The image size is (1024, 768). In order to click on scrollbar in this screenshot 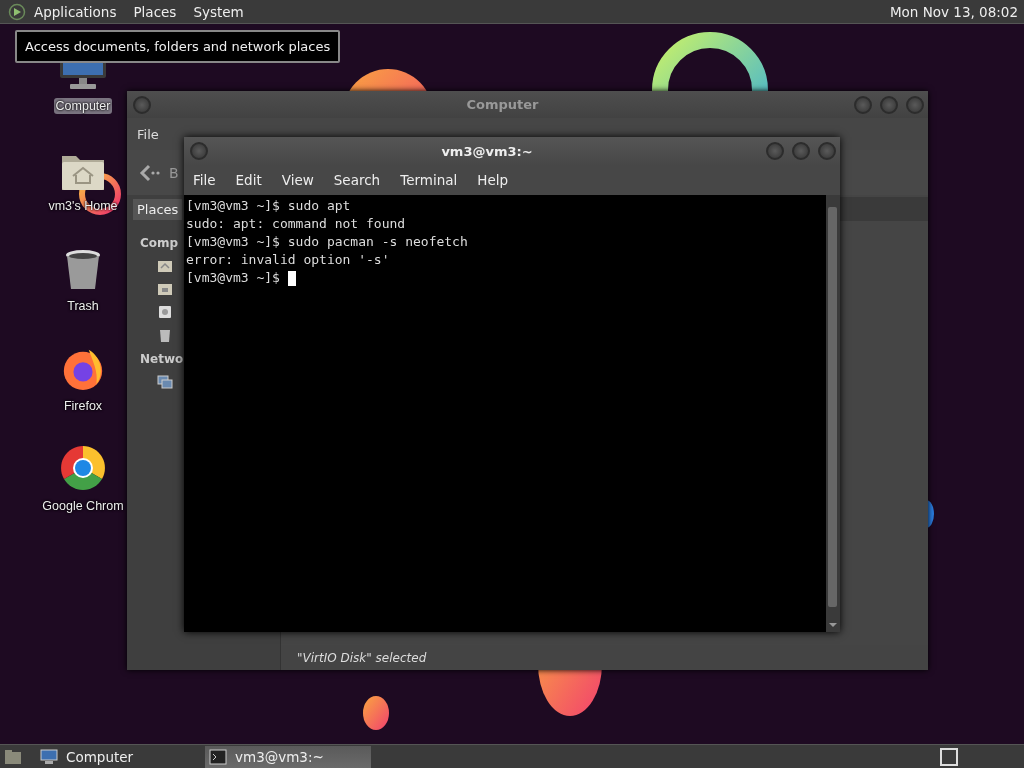, I will do `click(833, 413)`.